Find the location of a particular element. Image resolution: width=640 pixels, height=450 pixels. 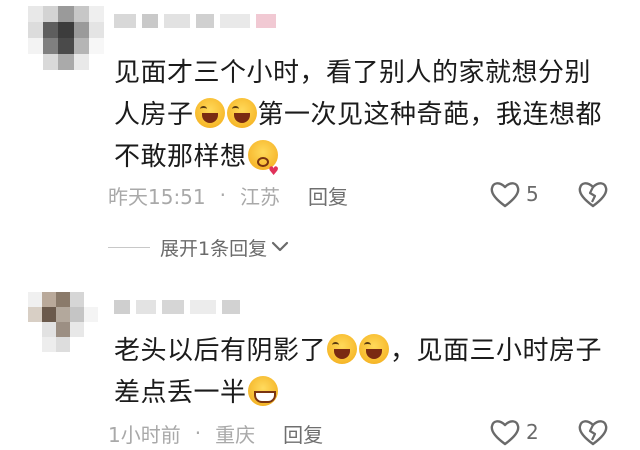

comment-line: 老头以后有阴影了 ，见面三小时房子 is located at coordinates (369, 351).